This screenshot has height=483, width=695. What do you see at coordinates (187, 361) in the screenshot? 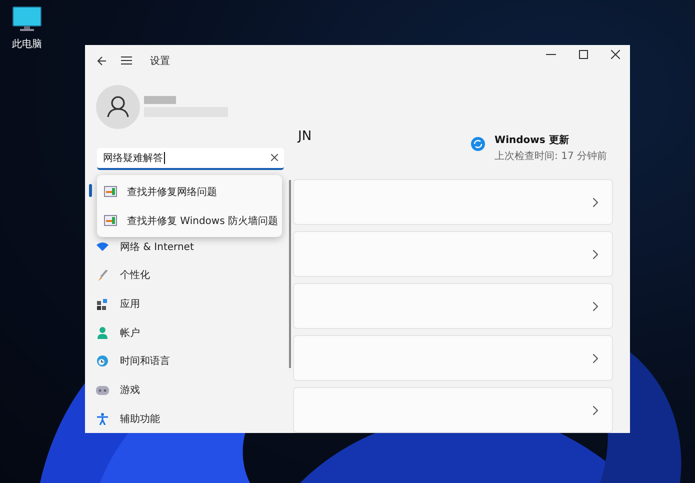
I see `sidebar-item: 时间和语言` at bounding box center [187, 361].